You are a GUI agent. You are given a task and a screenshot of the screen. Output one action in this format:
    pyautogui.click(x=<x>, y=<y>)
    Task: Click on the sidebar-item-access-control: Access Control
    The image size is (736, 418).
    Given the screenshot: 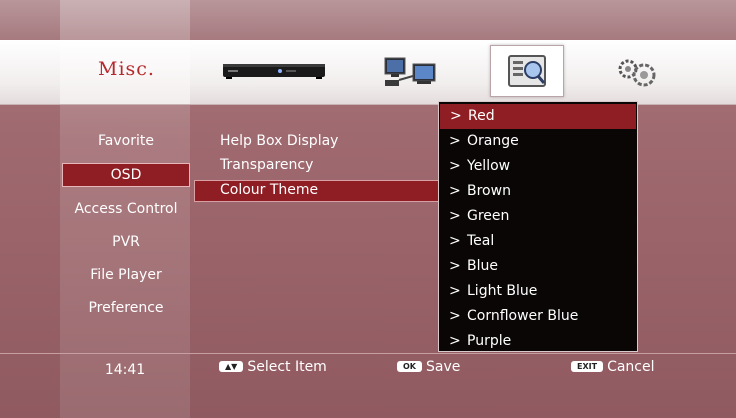 What is the action you would take?
    pyautogui.click(x=126, y=209)
    